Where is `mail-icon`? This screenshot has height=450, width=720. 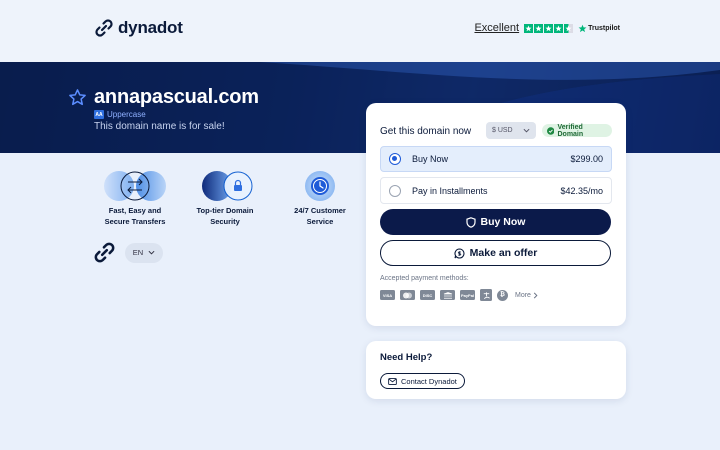 mail-icon is located at coordinates (392, 381).